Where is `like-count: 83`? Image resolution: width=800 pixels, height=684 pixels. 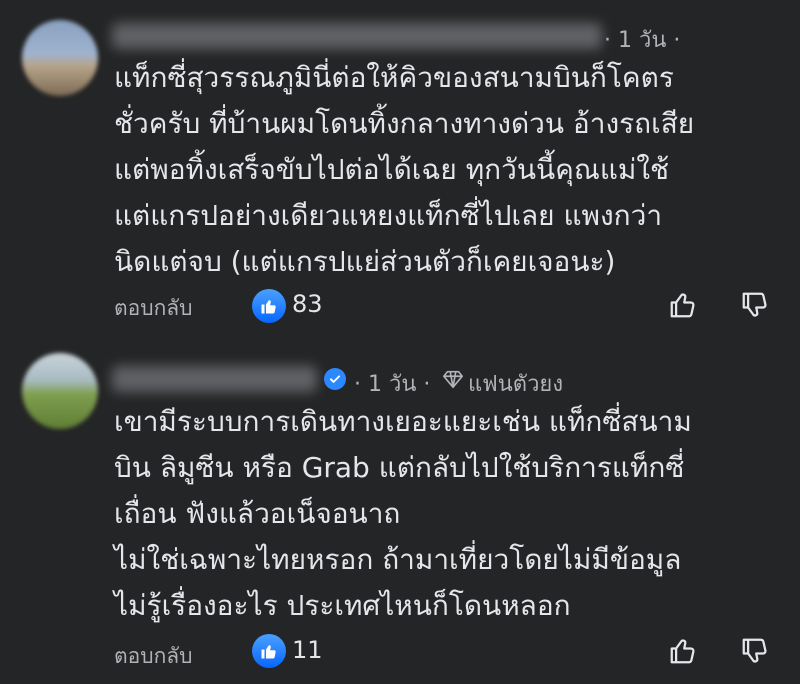
like-count: 83 is located at coordinates (307, 304).